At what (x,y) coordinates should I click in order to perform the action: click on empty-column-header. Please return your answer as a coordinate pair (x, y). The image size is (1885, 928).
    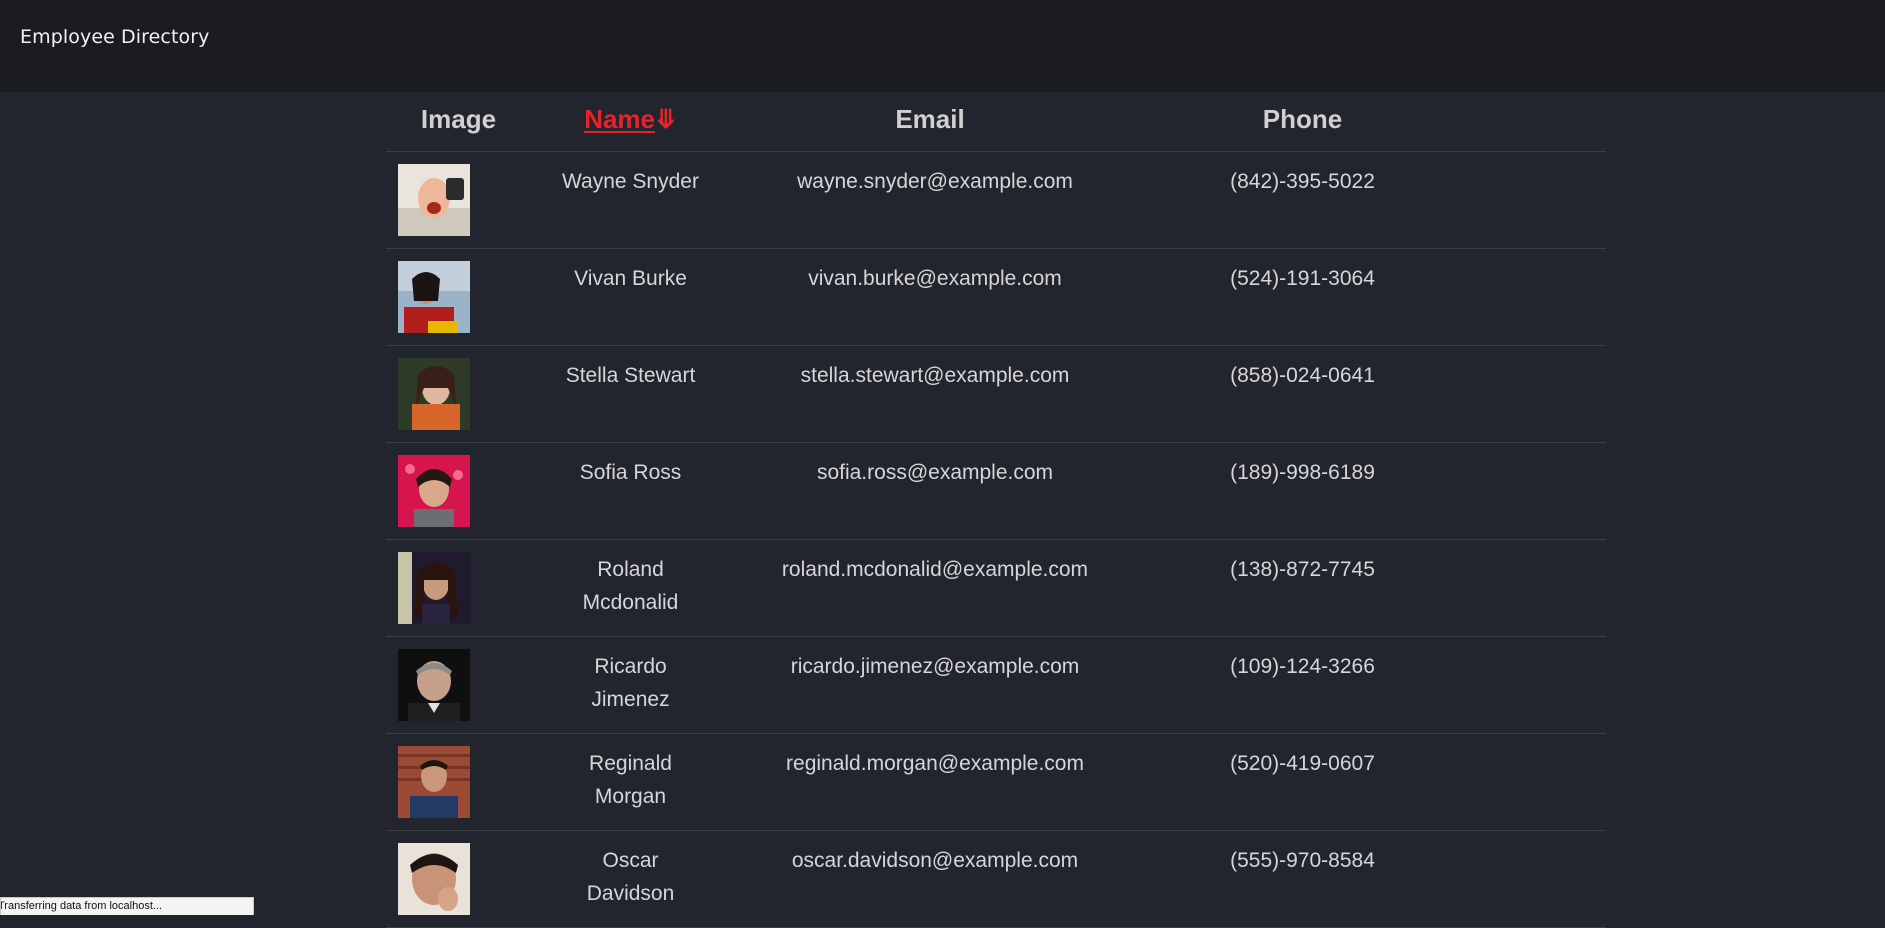
    Looking at the image, I should click on (1540, 122).